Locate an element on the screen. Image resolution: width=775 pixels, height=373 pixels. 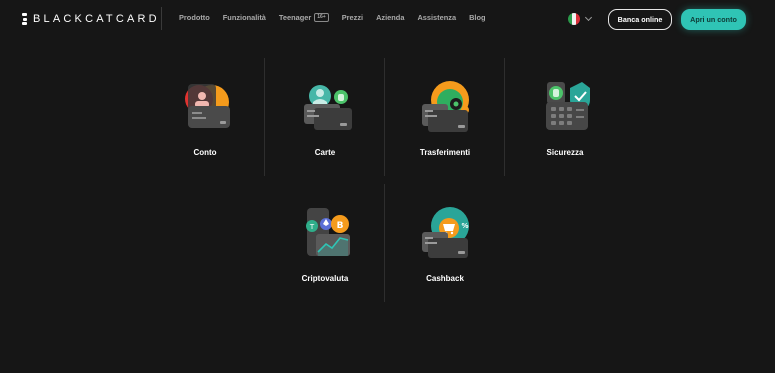
feature-cashback: % Cashback is located at coordinates (445, 245).